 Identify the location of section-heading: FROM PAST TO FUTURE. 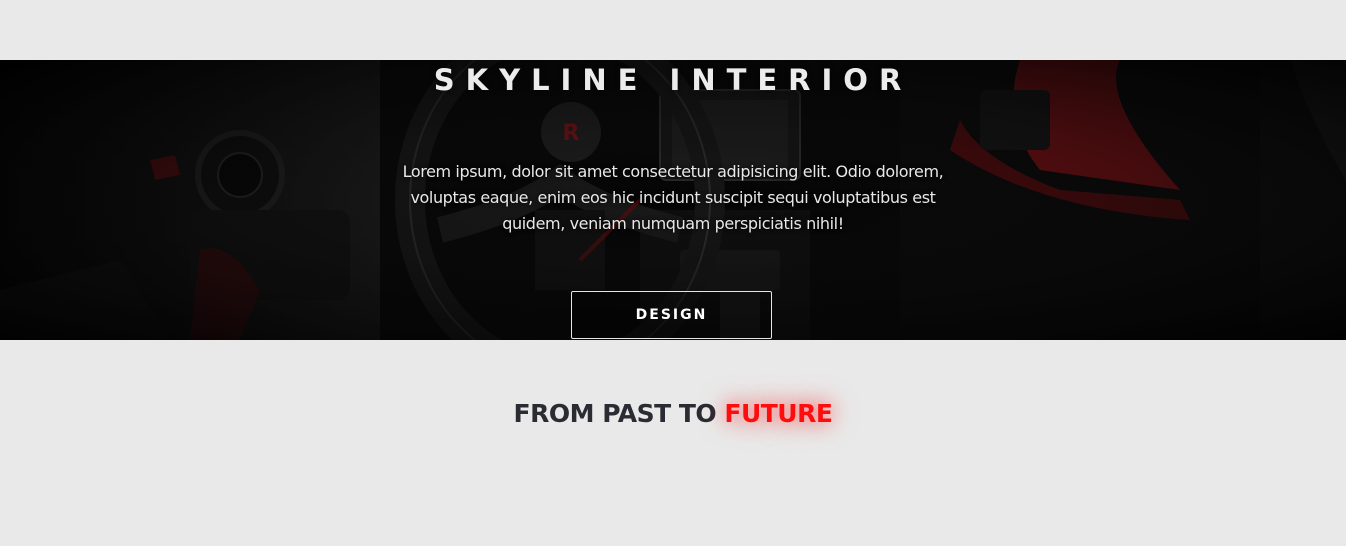
(673, 414).